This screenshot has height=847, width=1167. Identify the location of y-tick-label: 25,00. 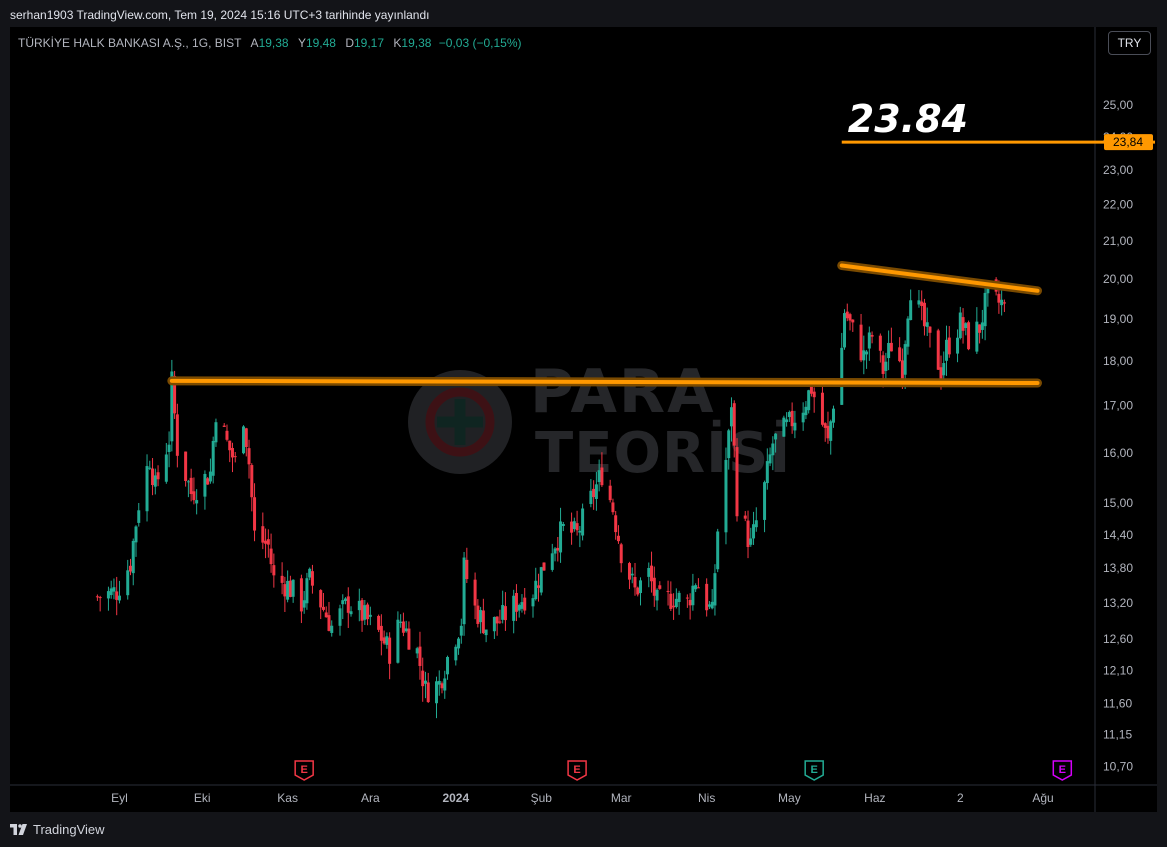
(1118, 105).